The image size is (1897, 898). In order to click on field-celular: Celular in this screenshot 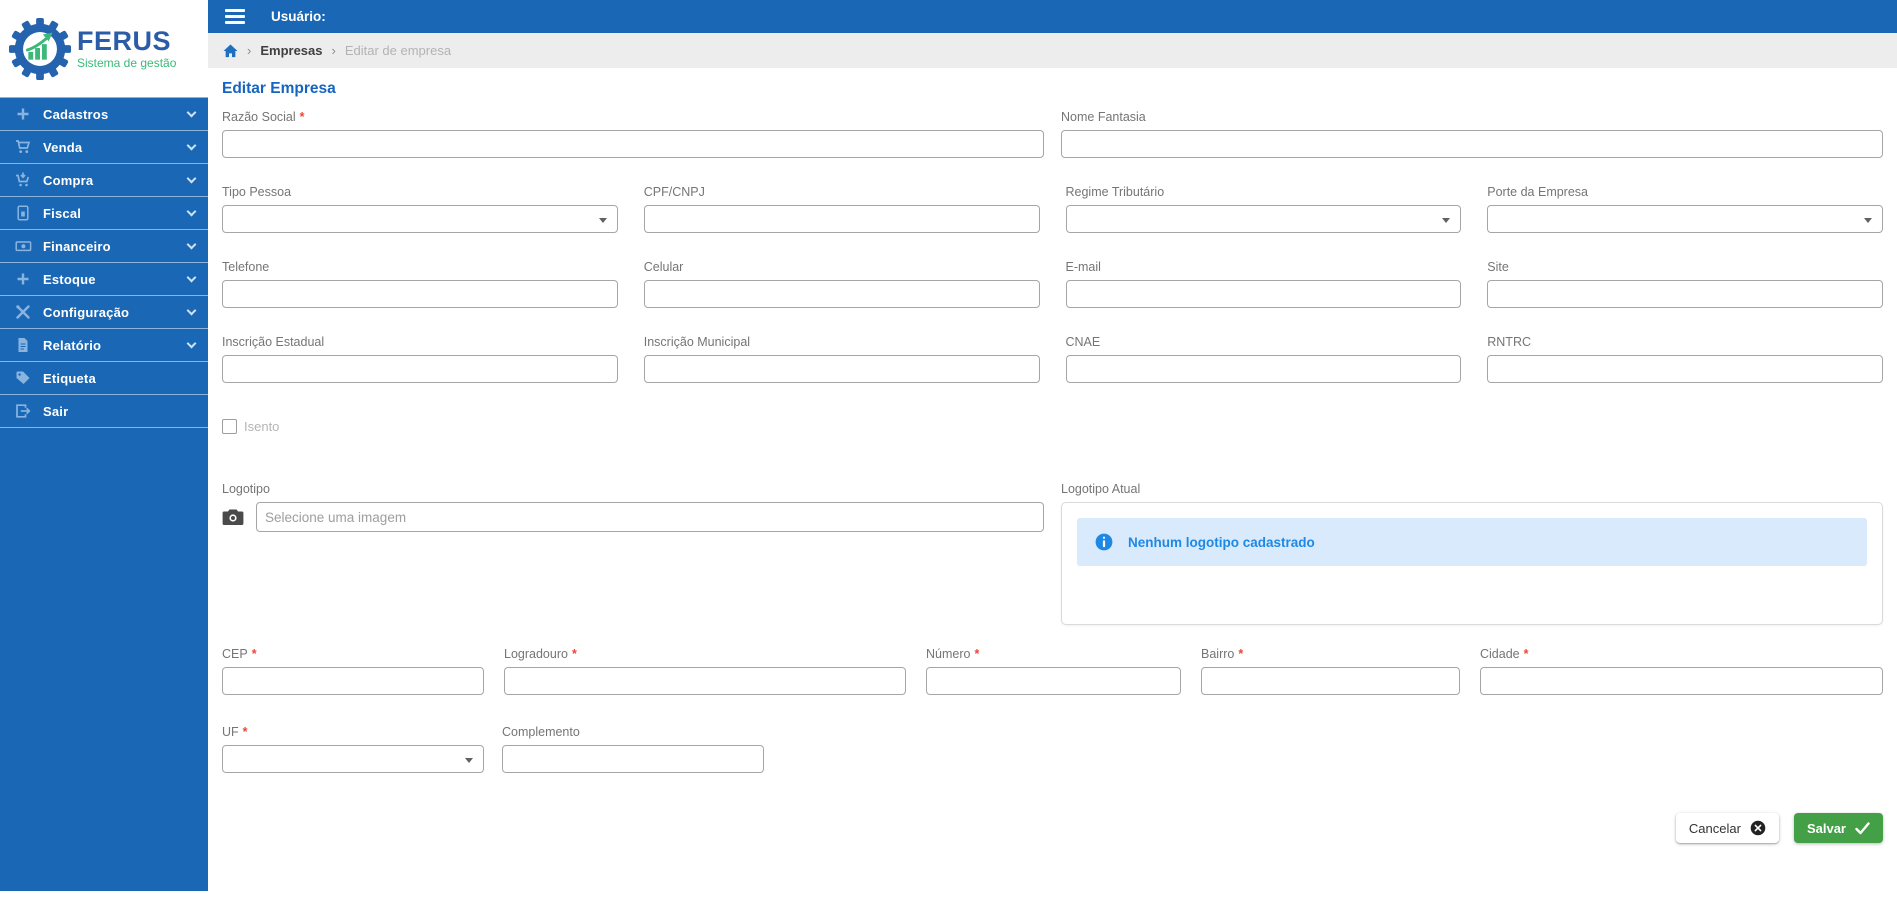, I will do `click(841, 284)`.